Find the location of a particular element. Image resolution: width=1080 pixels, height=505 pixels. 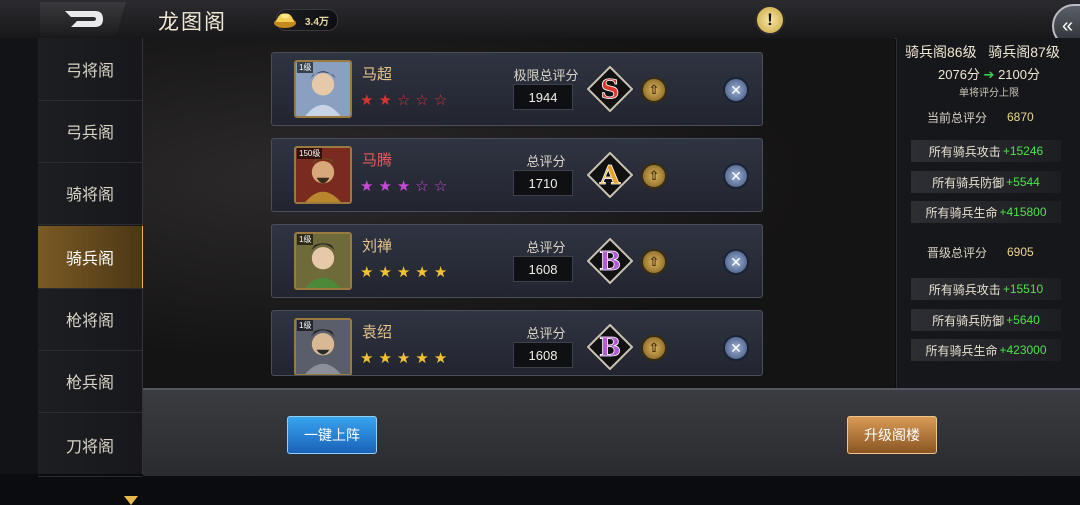

score-value: 1710 is located at coordinates (543, 183).